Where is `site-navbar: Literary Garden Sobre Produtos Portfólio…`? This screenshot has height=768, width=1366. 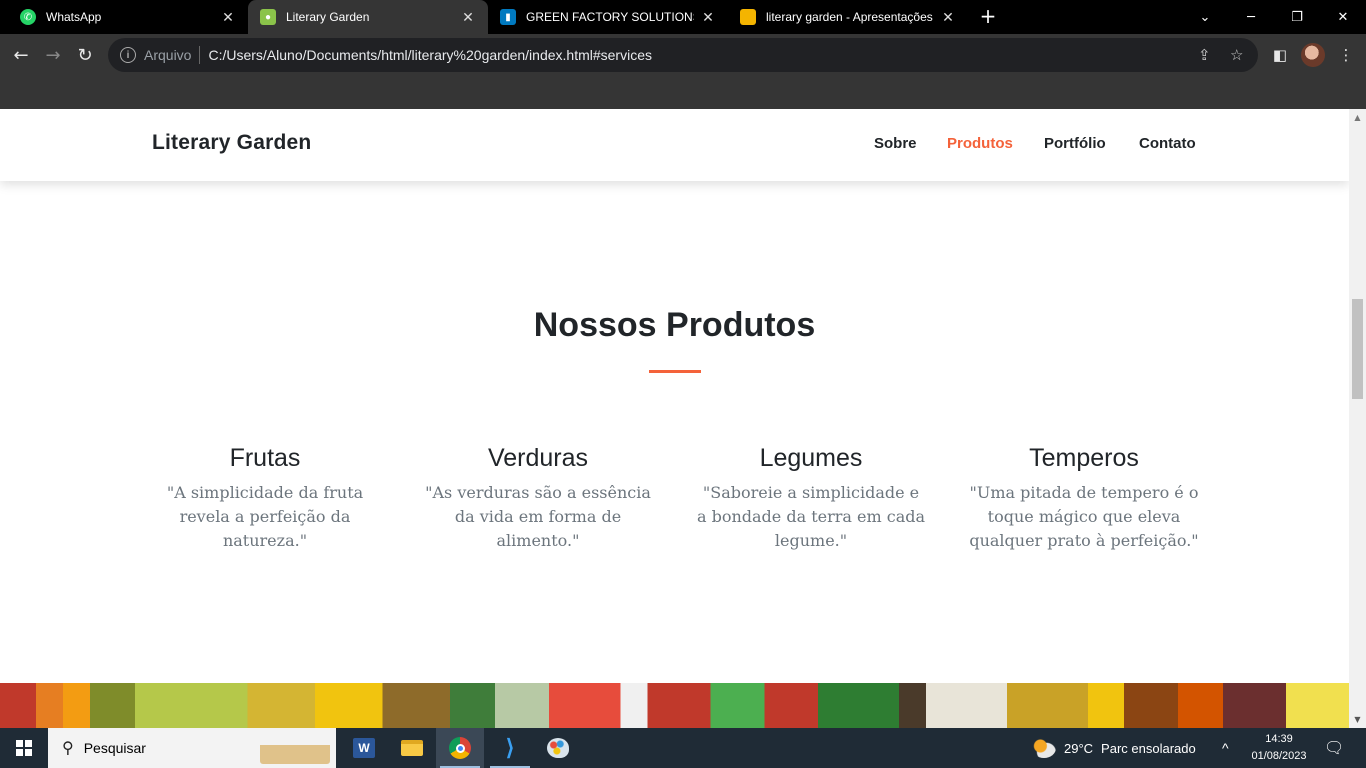 site-navbar: Literary Garden Sobre Produtos Portfólio… is located at coordinates (674, 145).